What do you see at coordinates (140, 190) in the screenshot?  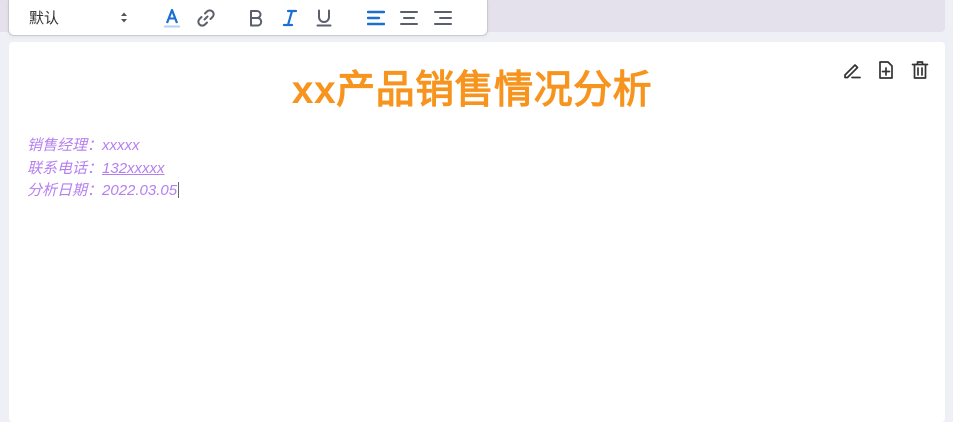 I see `meta-value: 2022.03.05` at bounding box center [140, 190].